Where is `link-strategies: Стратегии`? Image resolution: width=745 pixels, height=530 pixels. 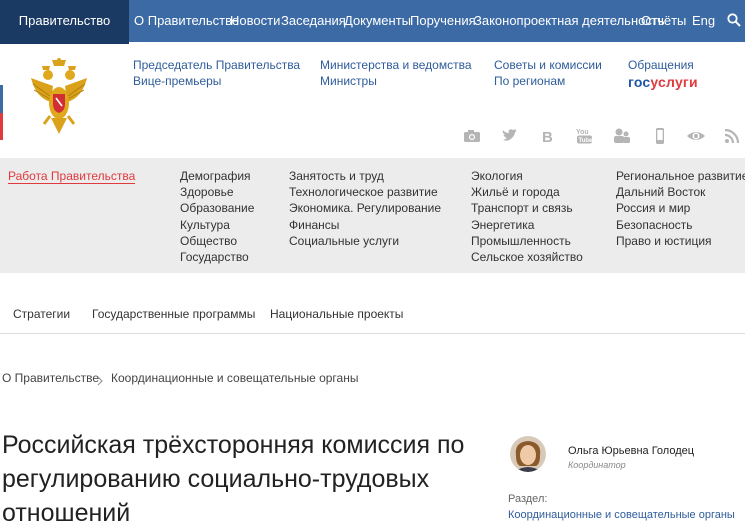 link-strategies: Стратегии is located at coordinates (41, 314).